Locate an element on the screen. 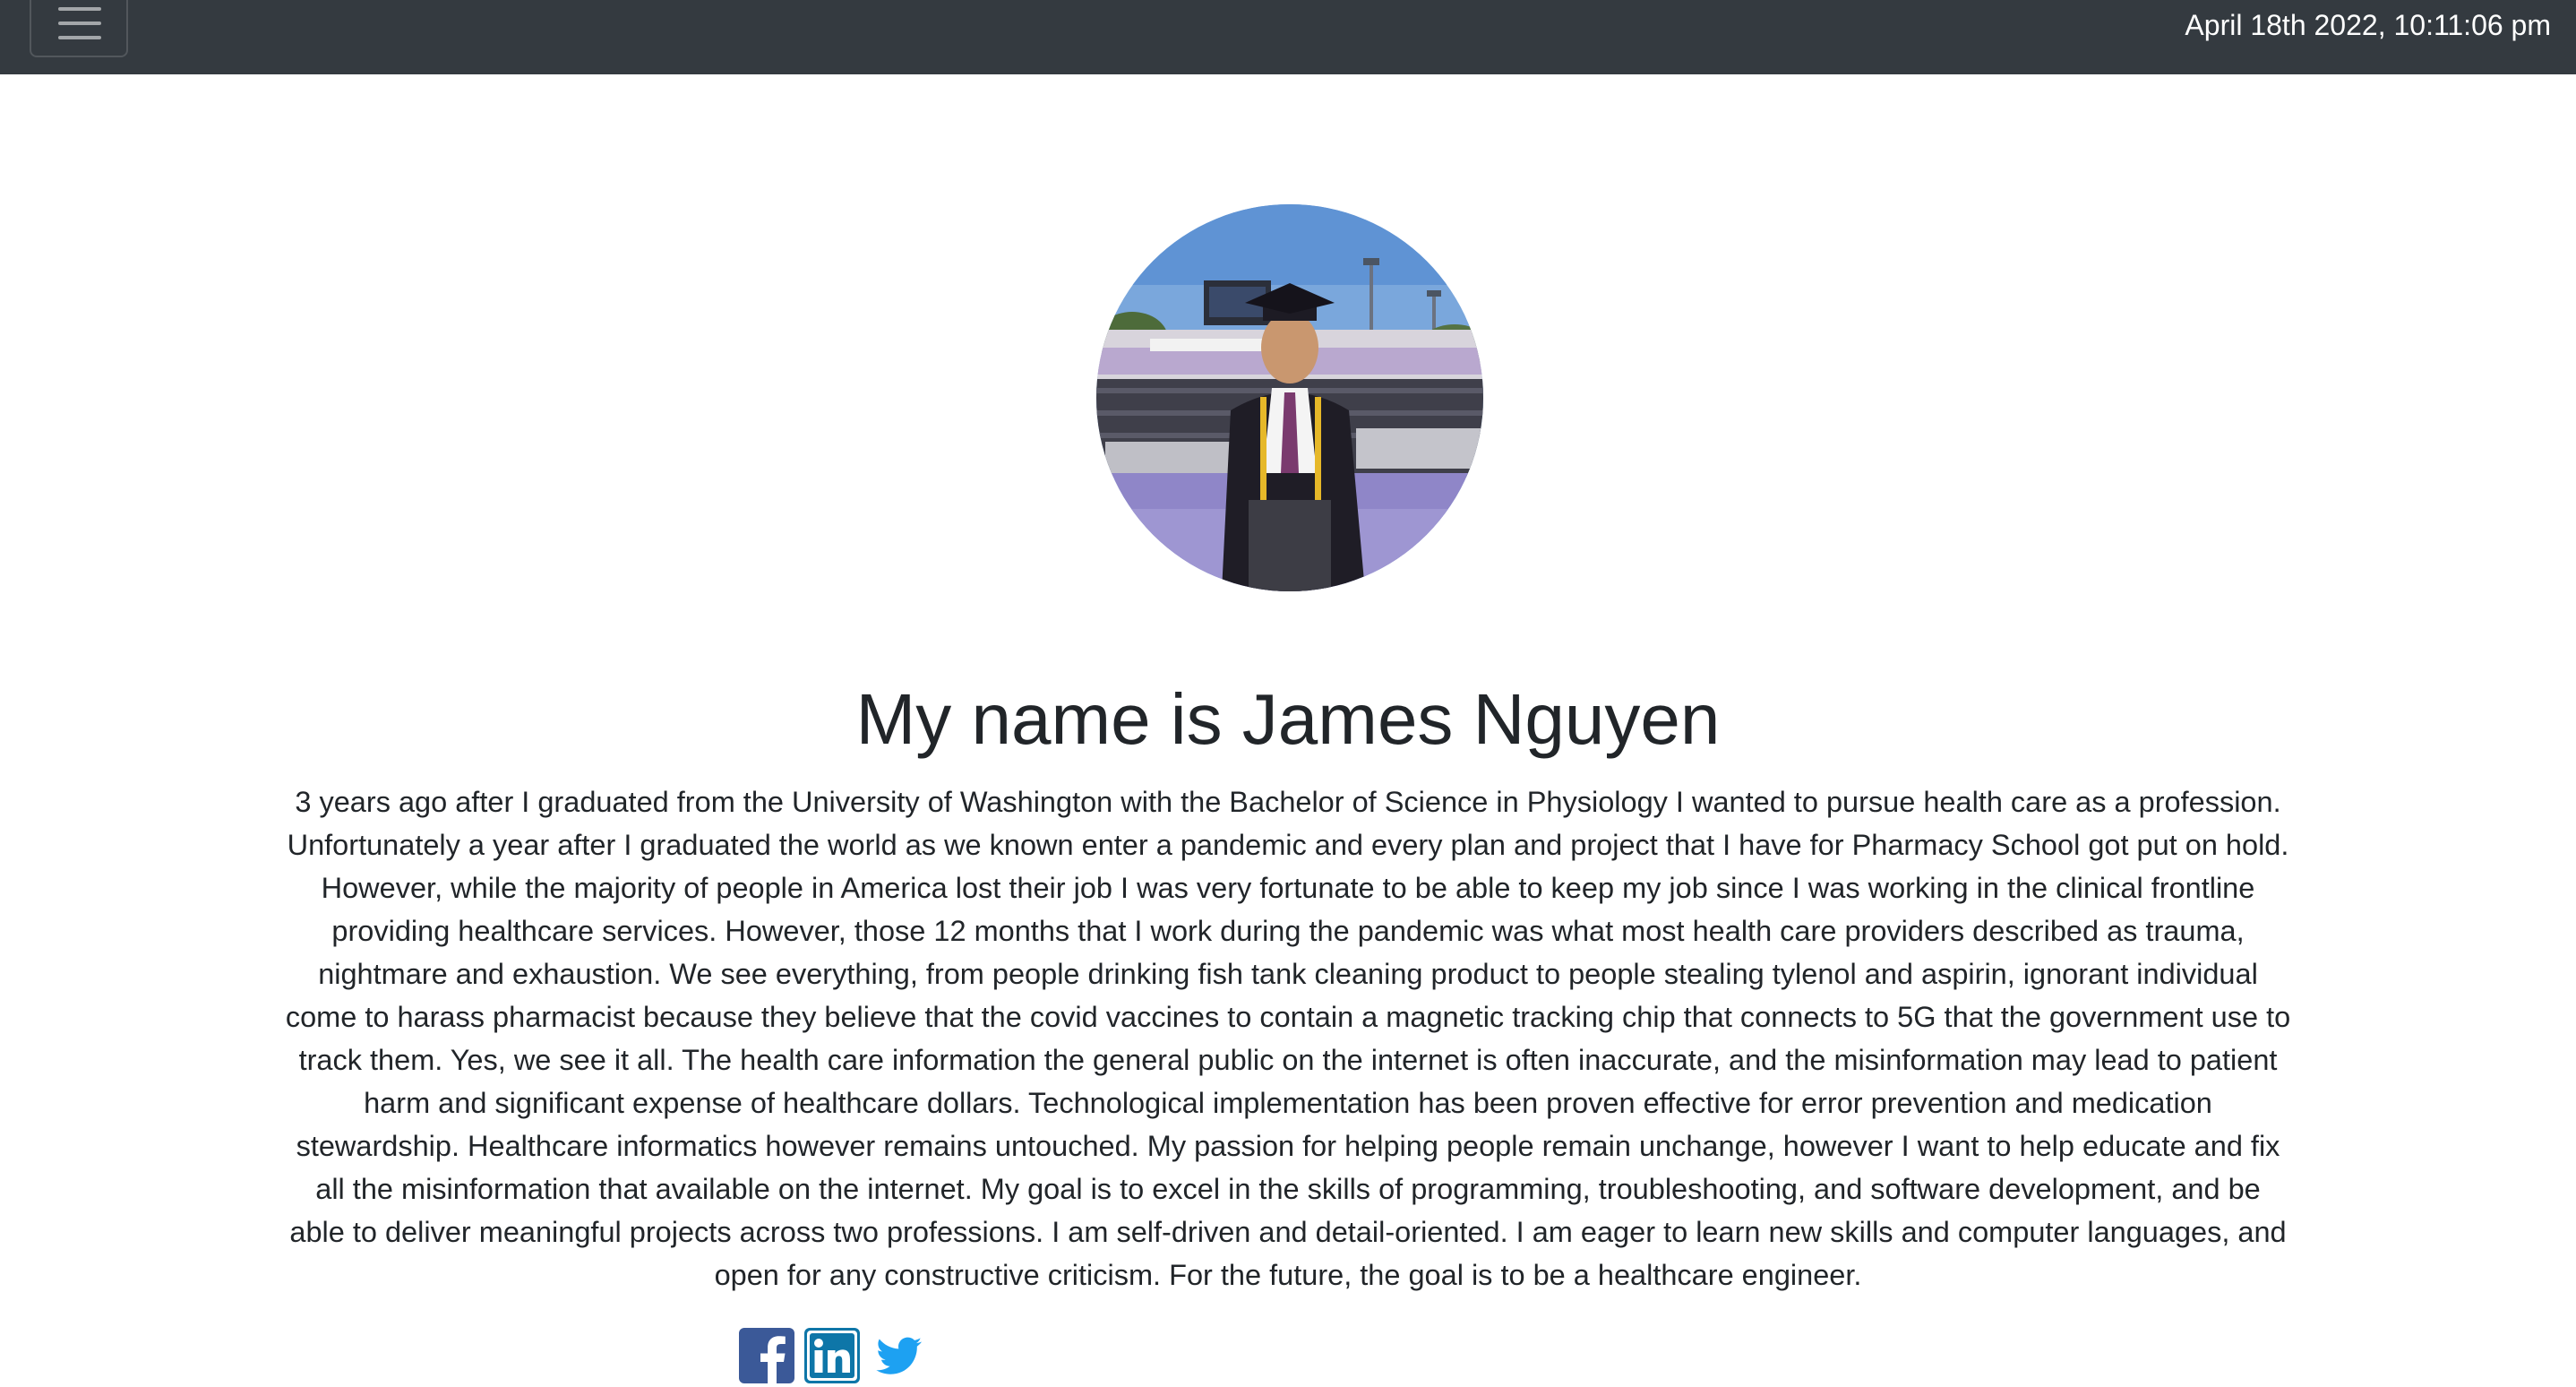 Image resolution: width=2576 pixels, height=1387 pixels. menu-toggle-button is located at coordinates (79, 28).